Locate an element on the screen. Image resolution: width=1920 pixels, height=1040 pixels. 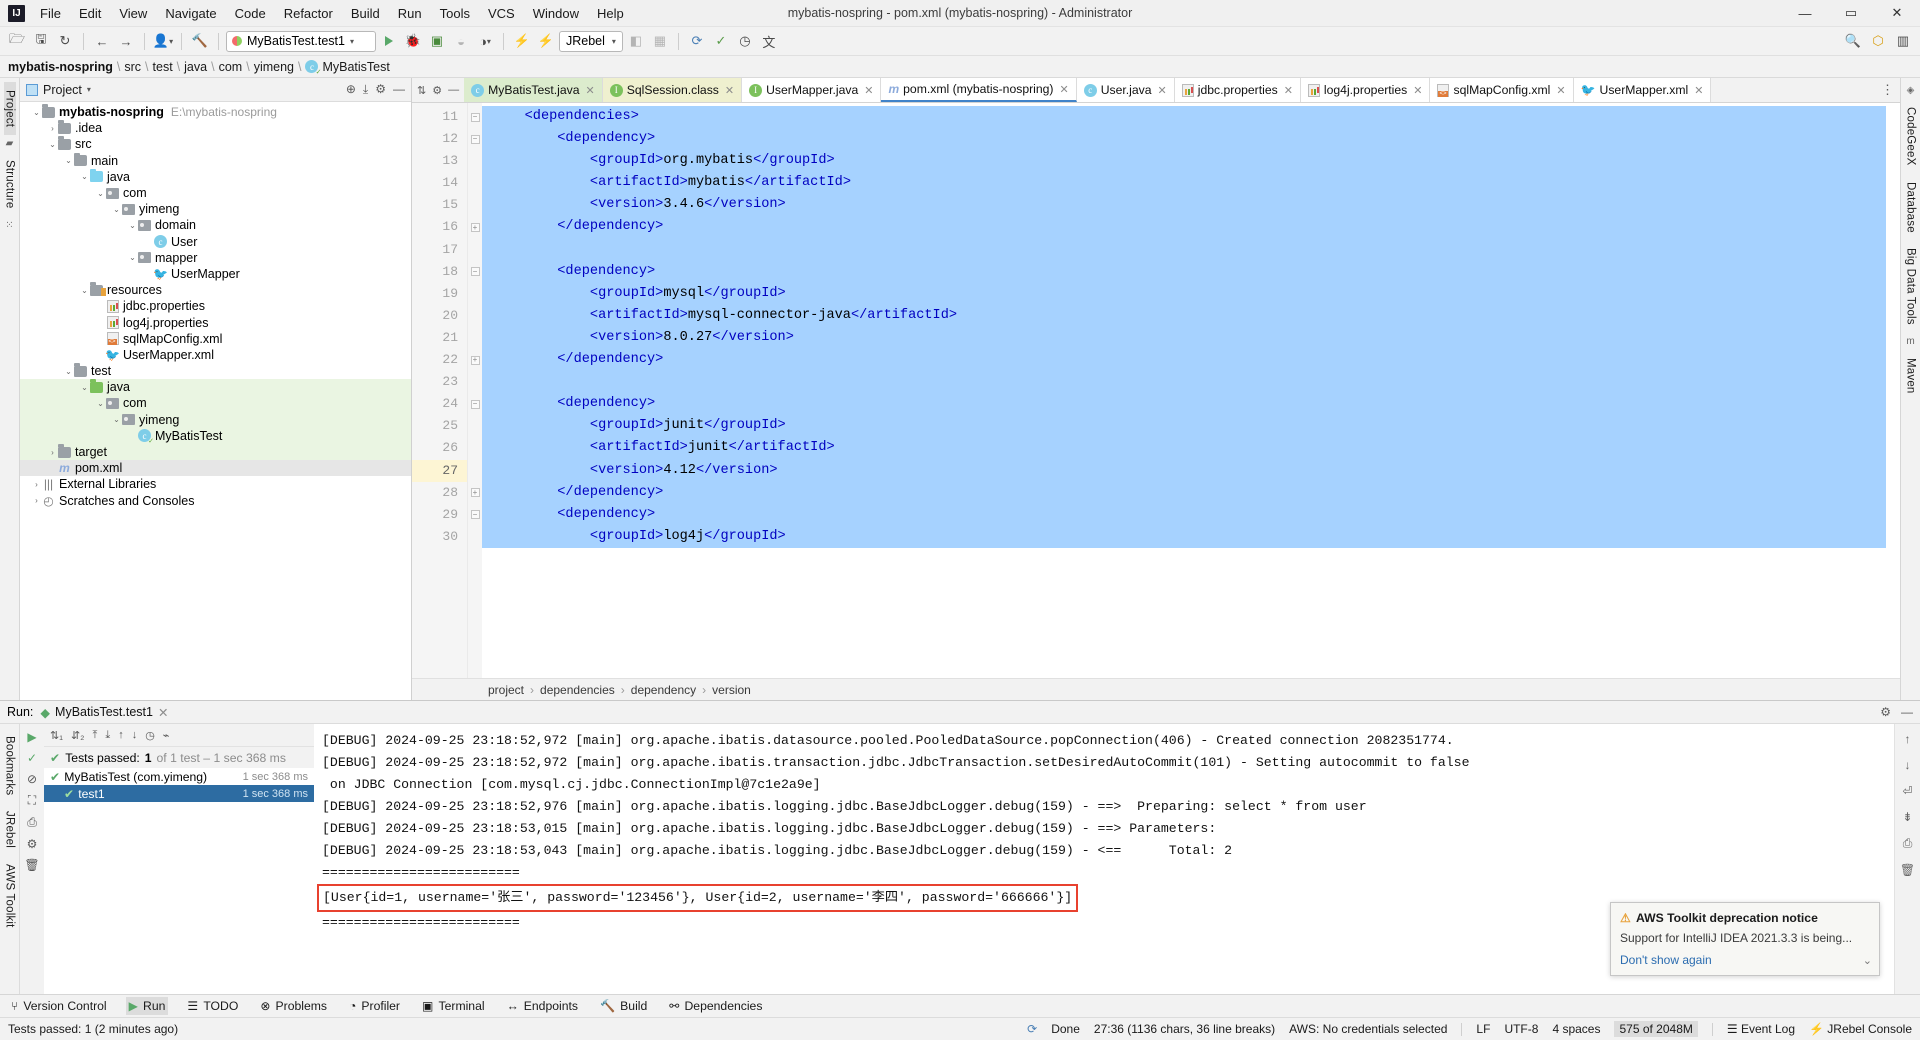
rail-maven-button: Maven is located at coordinates (1911, 376).